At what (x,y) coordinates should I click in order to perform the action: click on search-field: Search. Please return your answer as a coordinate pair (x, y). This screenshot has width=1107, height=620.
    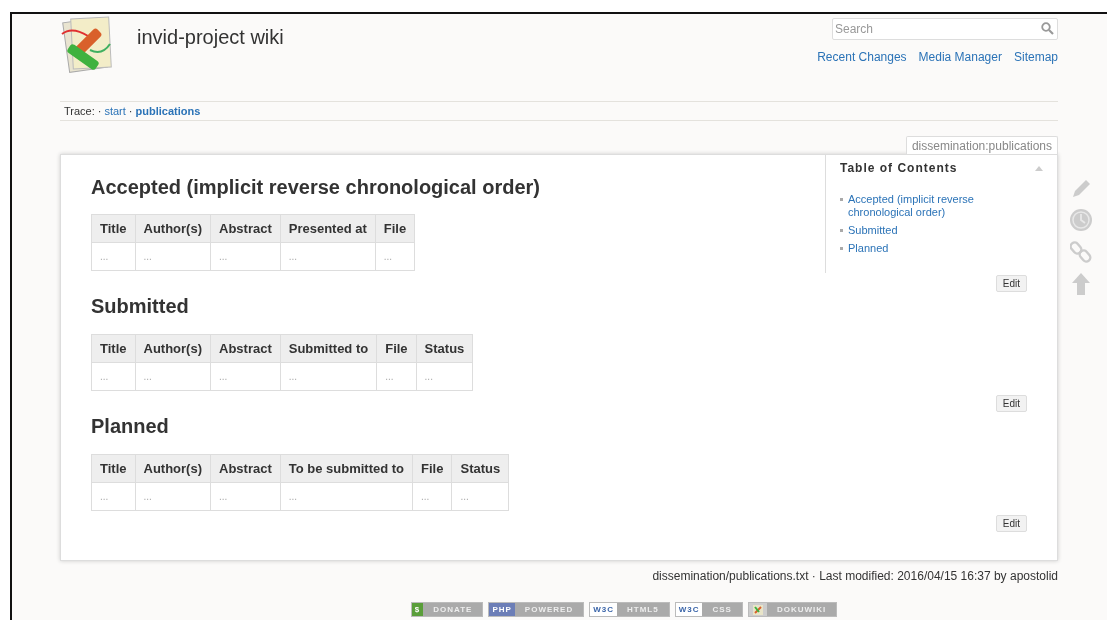
    Looking at the image, I should click on (945, 29).